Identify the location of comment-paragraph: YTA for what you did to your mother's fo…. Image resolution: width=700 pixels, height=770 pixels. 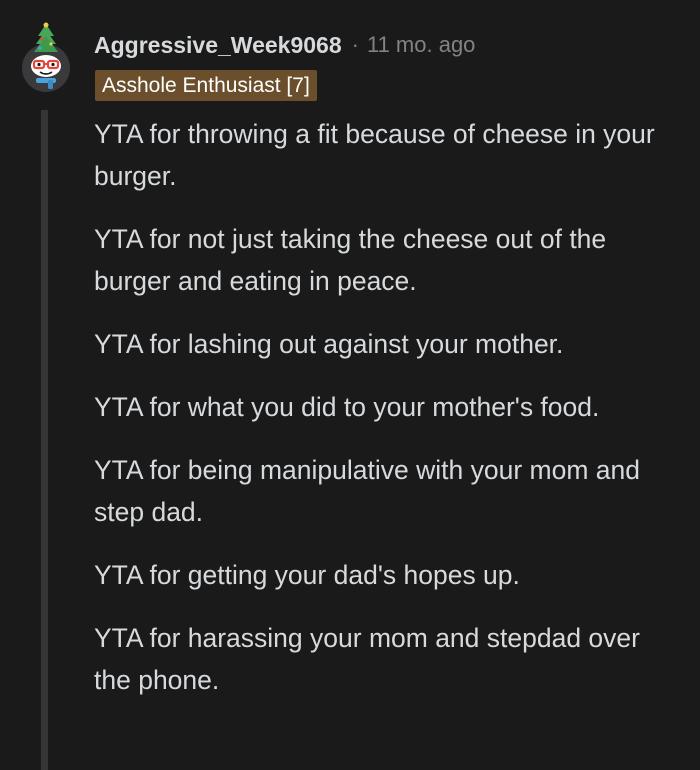
(347, 407).